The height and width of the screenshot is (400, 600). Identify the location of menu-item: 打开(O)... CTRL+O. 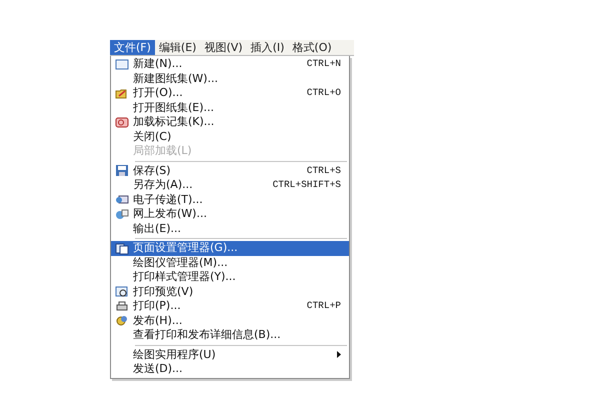
(230, 93).